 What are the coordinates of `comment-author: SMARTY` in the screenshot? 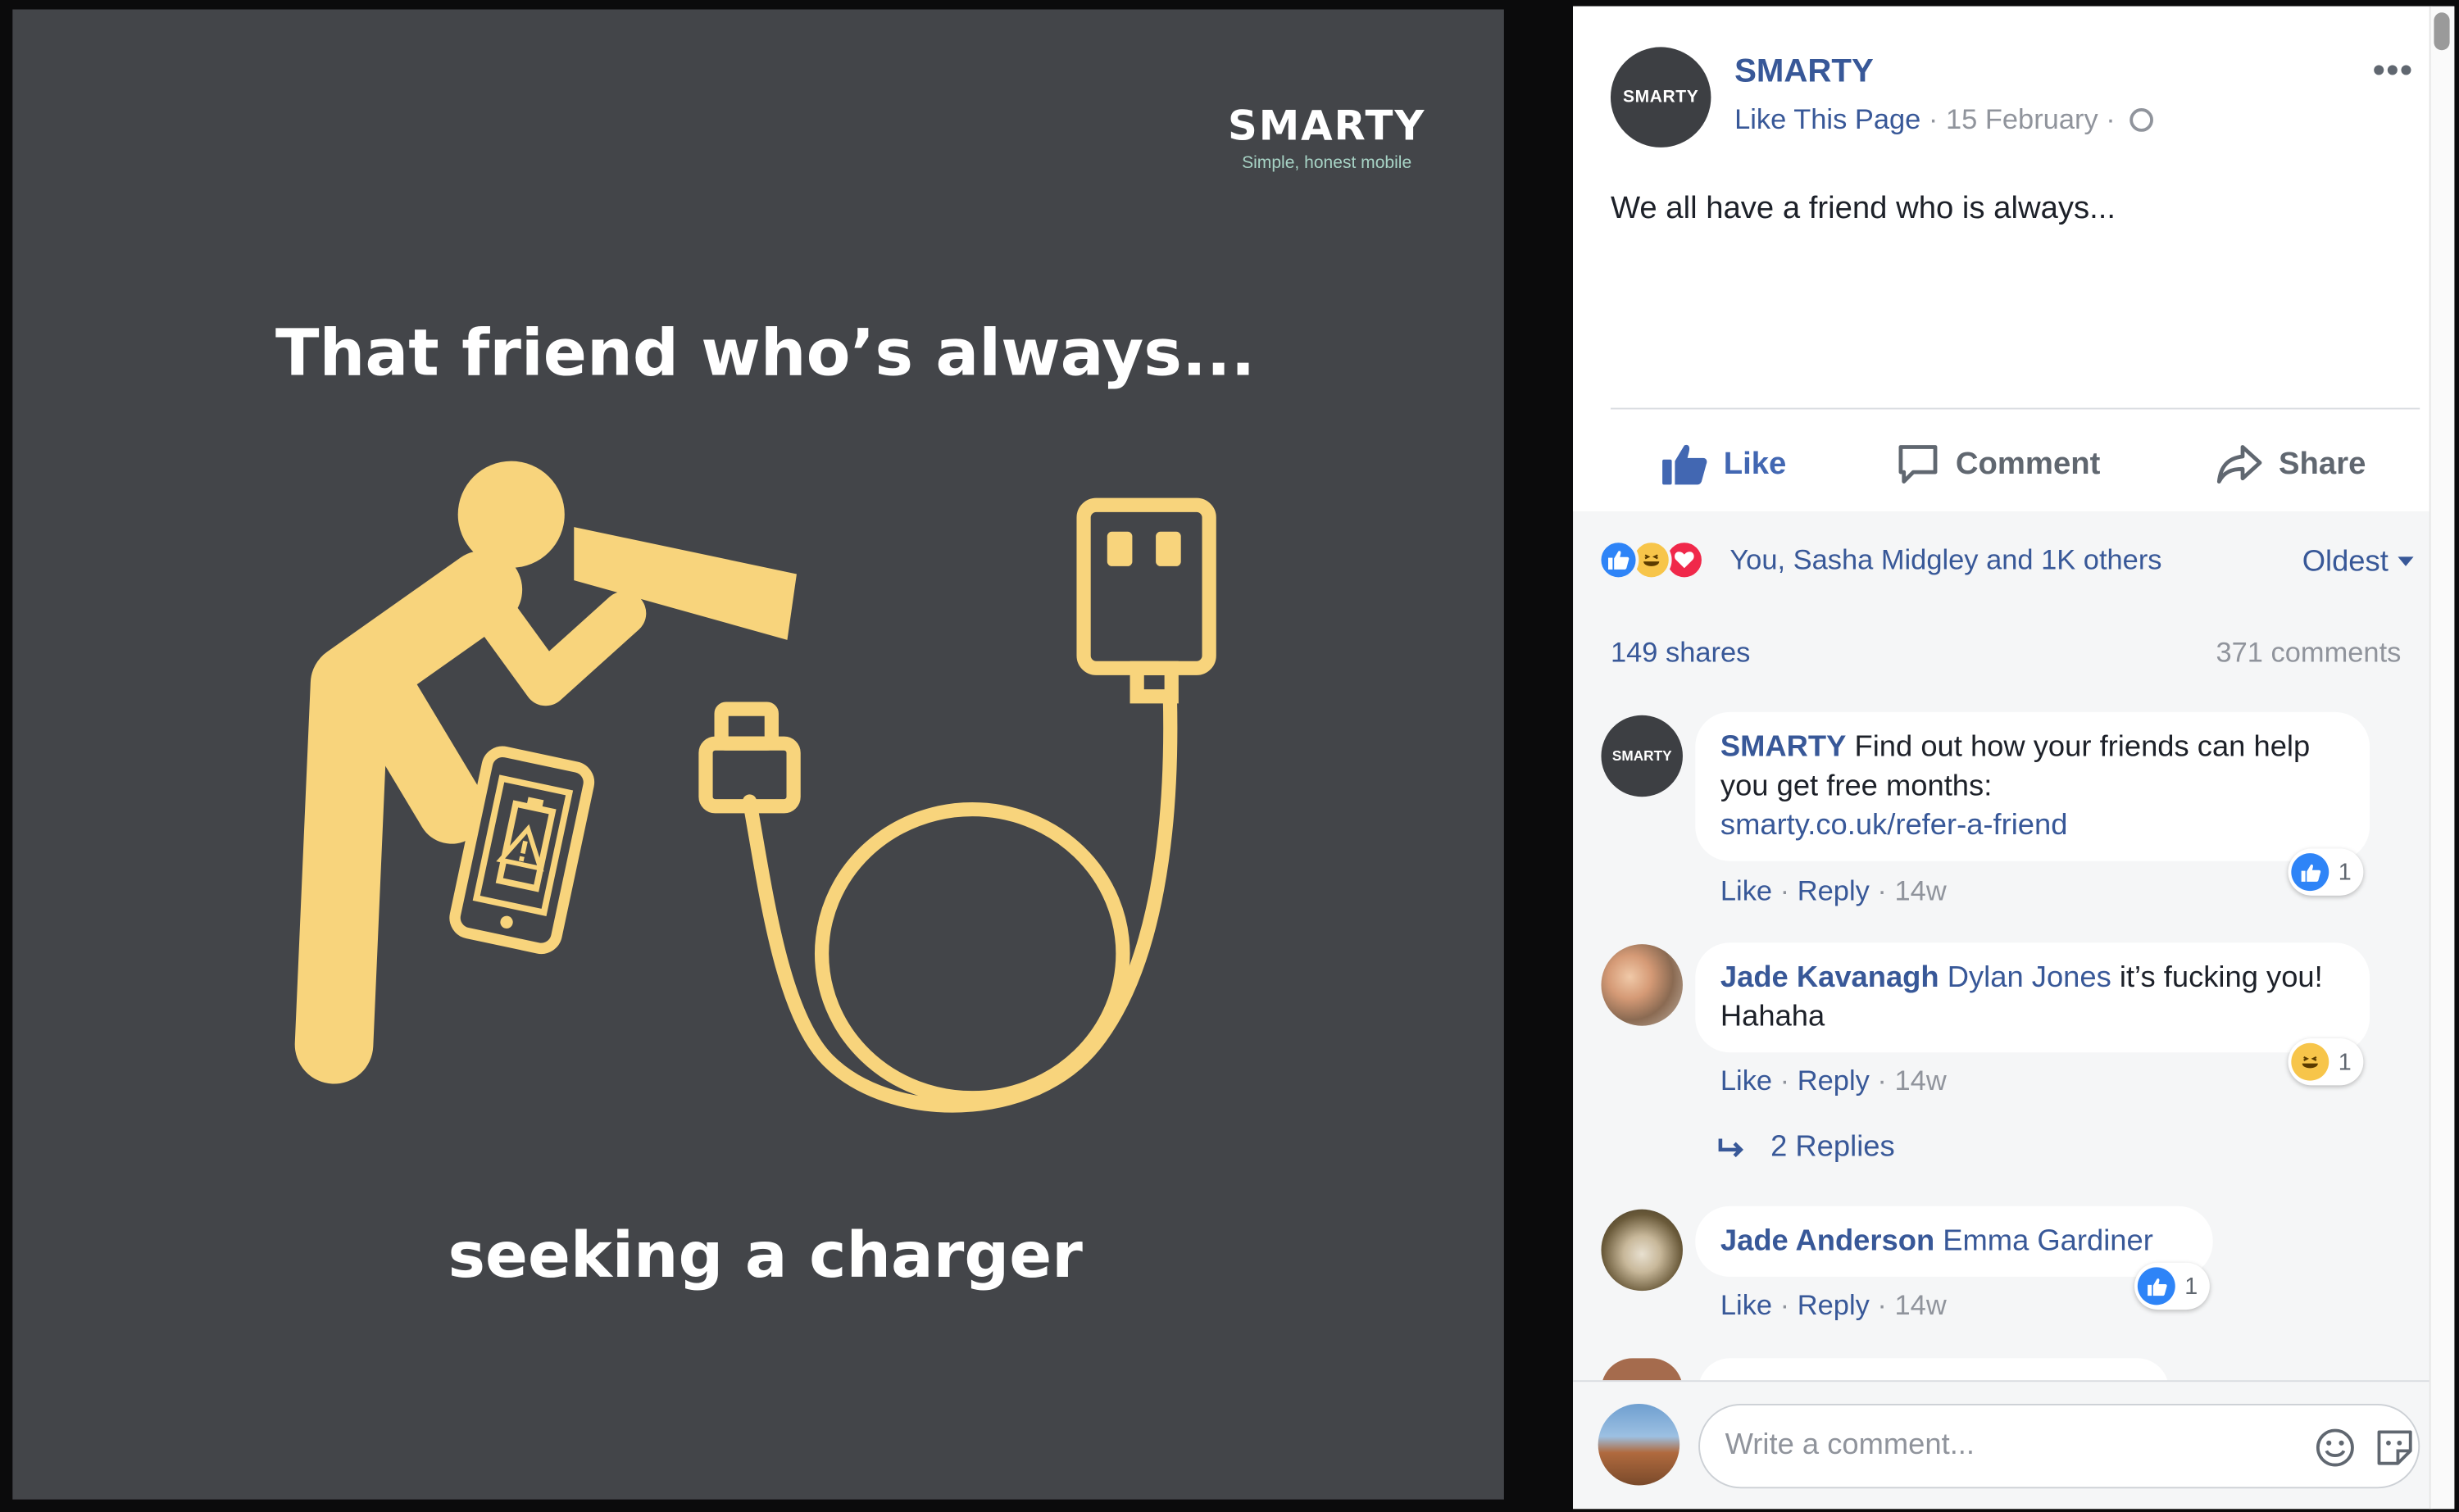 It's located at (1783, 747).